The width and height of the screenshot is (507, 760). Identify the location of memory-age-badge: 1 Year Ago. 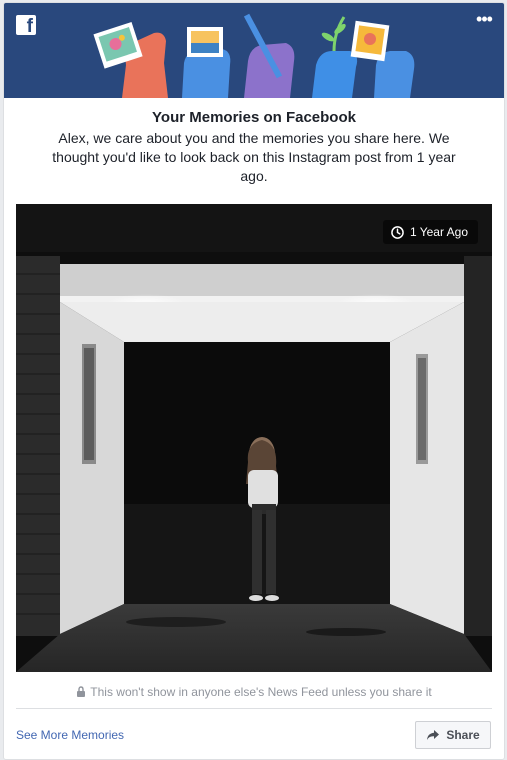
(430, 232).